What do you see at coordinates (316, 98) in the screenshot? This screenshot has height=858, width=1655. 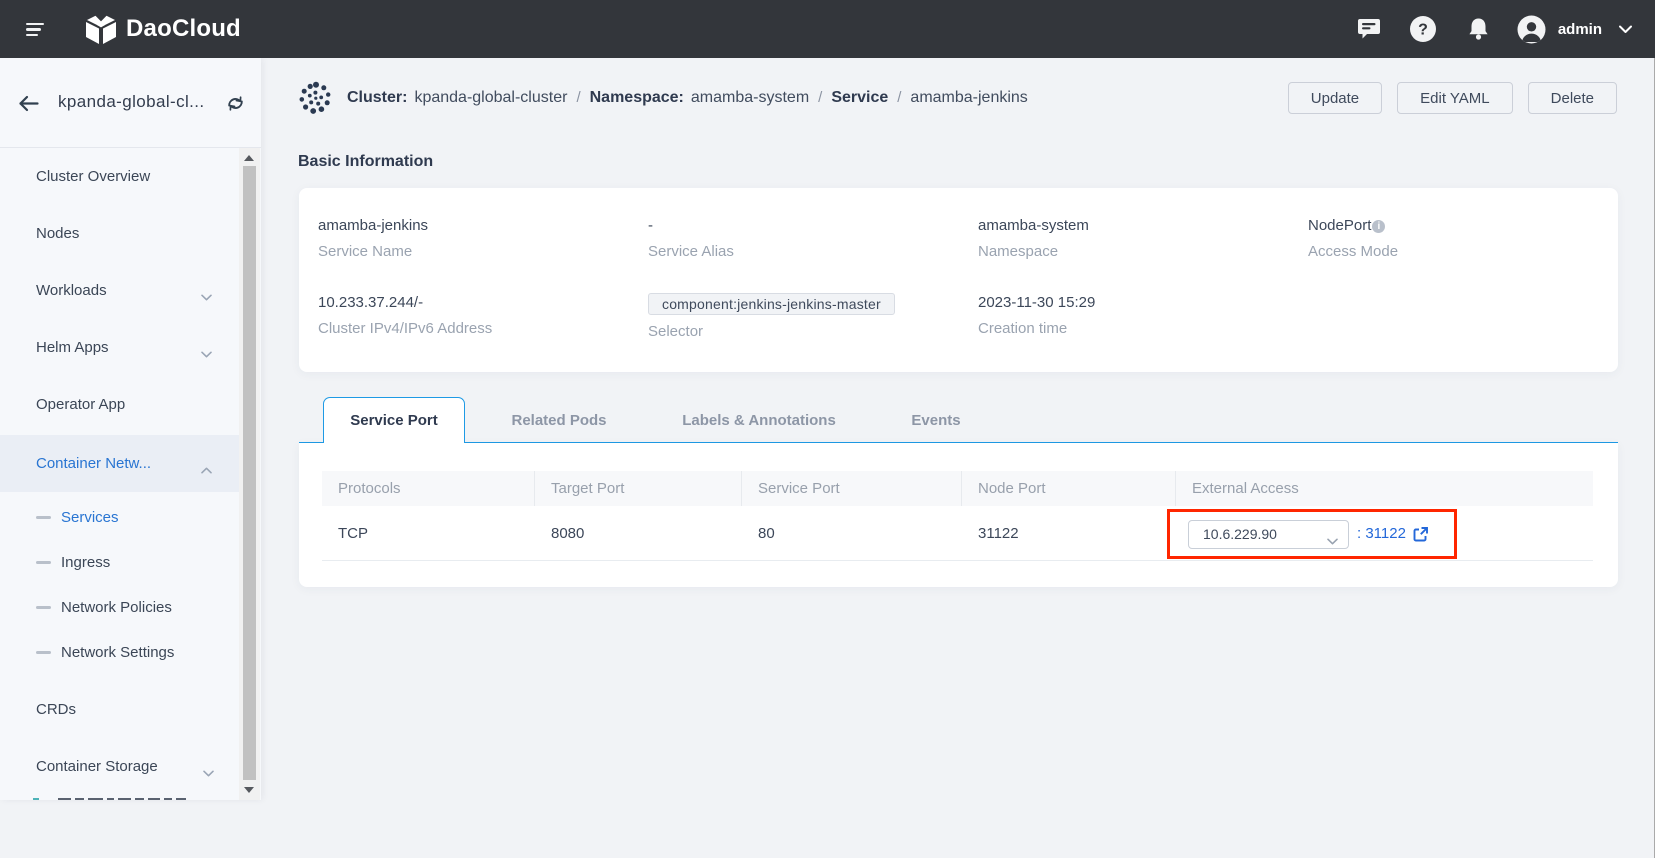 I see `cluster-dots-icon` at bounding box center [316, 98].